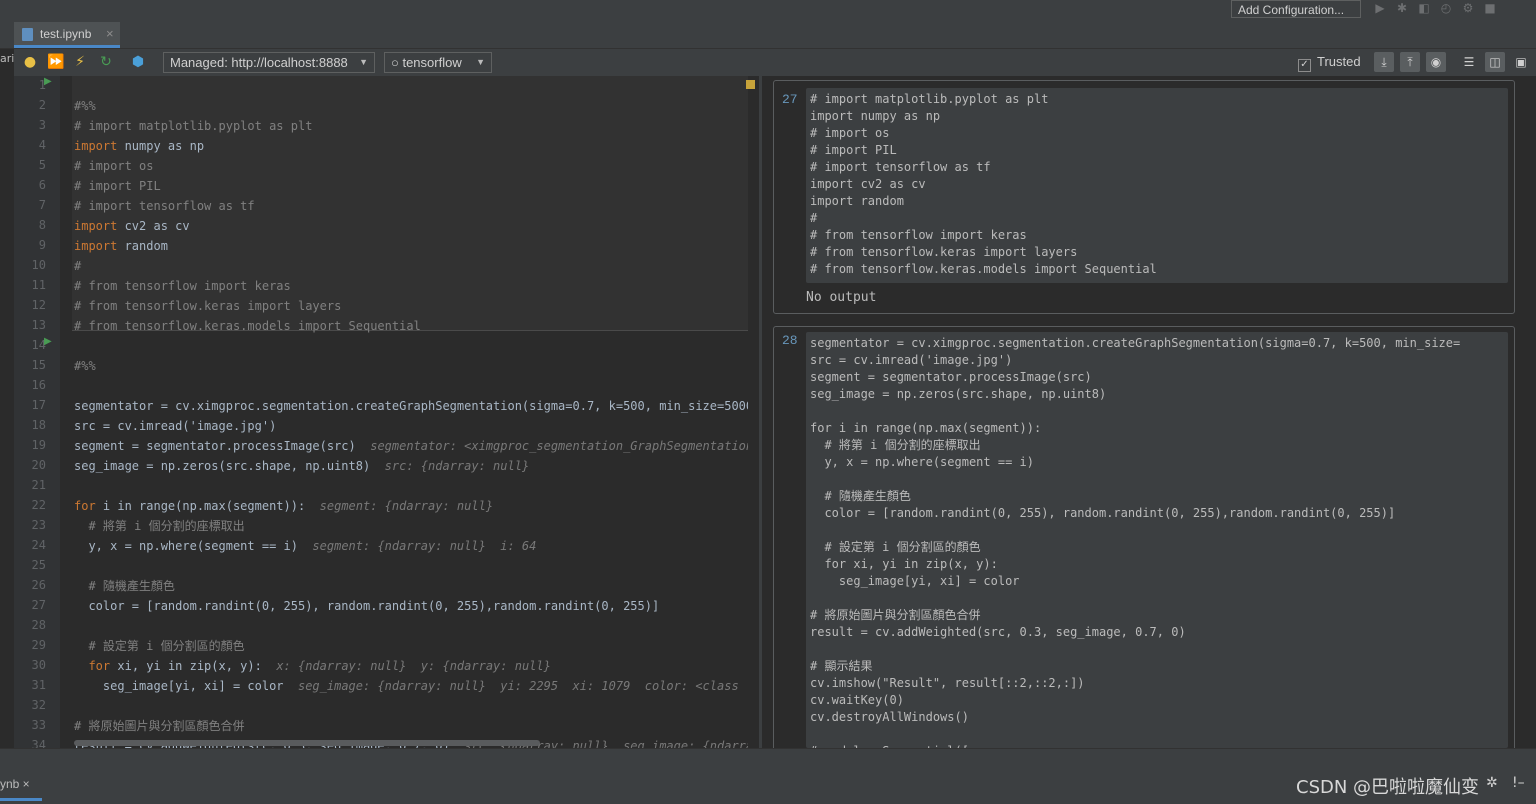 This screenshot has width=1536, height=804. What do you see at coordinates (110, 34) in the screenshot?
I see `close-icon: ×` at bounding box center [110, 34].